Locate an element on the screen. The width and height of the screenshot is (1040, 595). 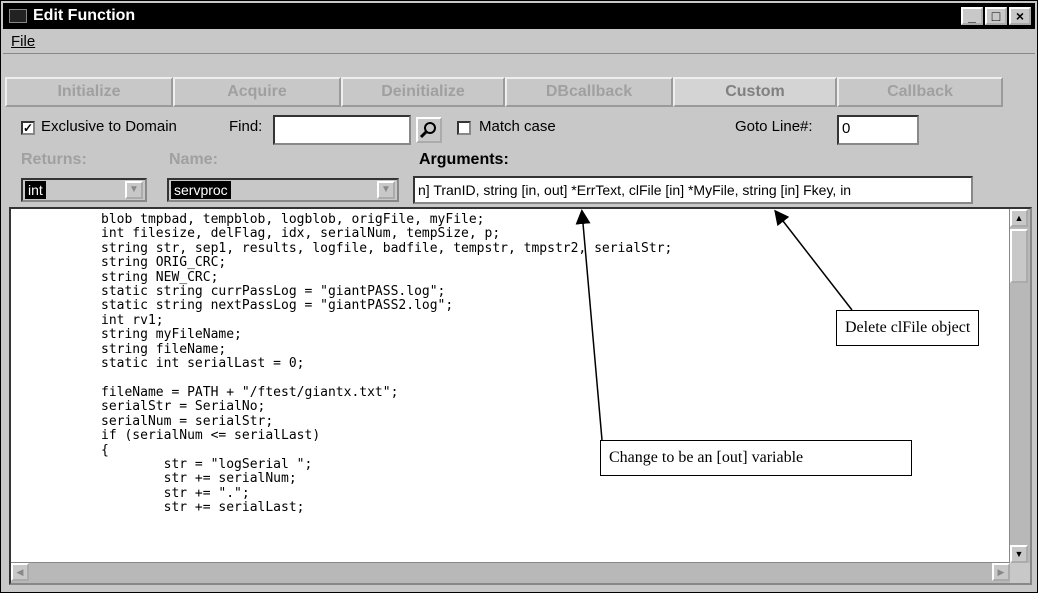
scroll-right-icon: ▶ is located at coordinates (1001, 572).